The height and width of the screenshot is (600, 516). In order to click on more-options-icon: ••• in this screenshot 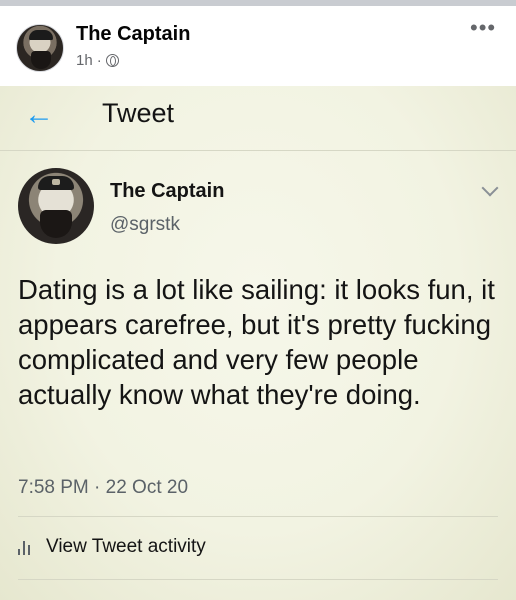, I will do `click(483, 28)`.